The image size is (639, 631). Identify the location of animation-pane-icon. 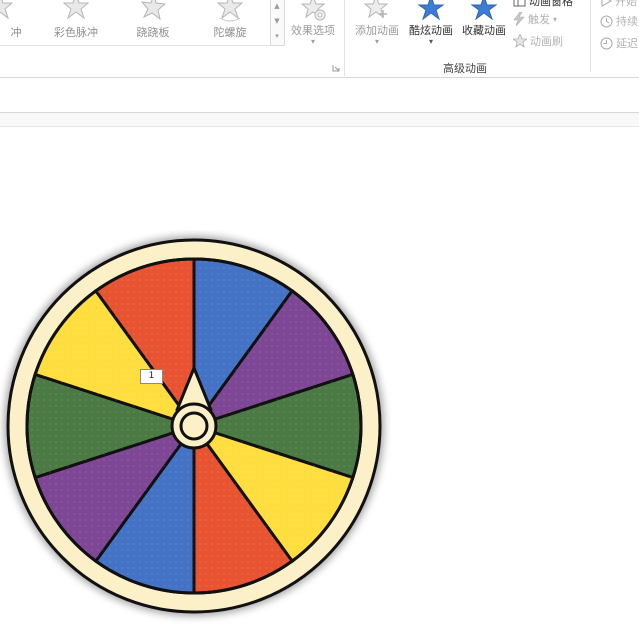
(519, 3).